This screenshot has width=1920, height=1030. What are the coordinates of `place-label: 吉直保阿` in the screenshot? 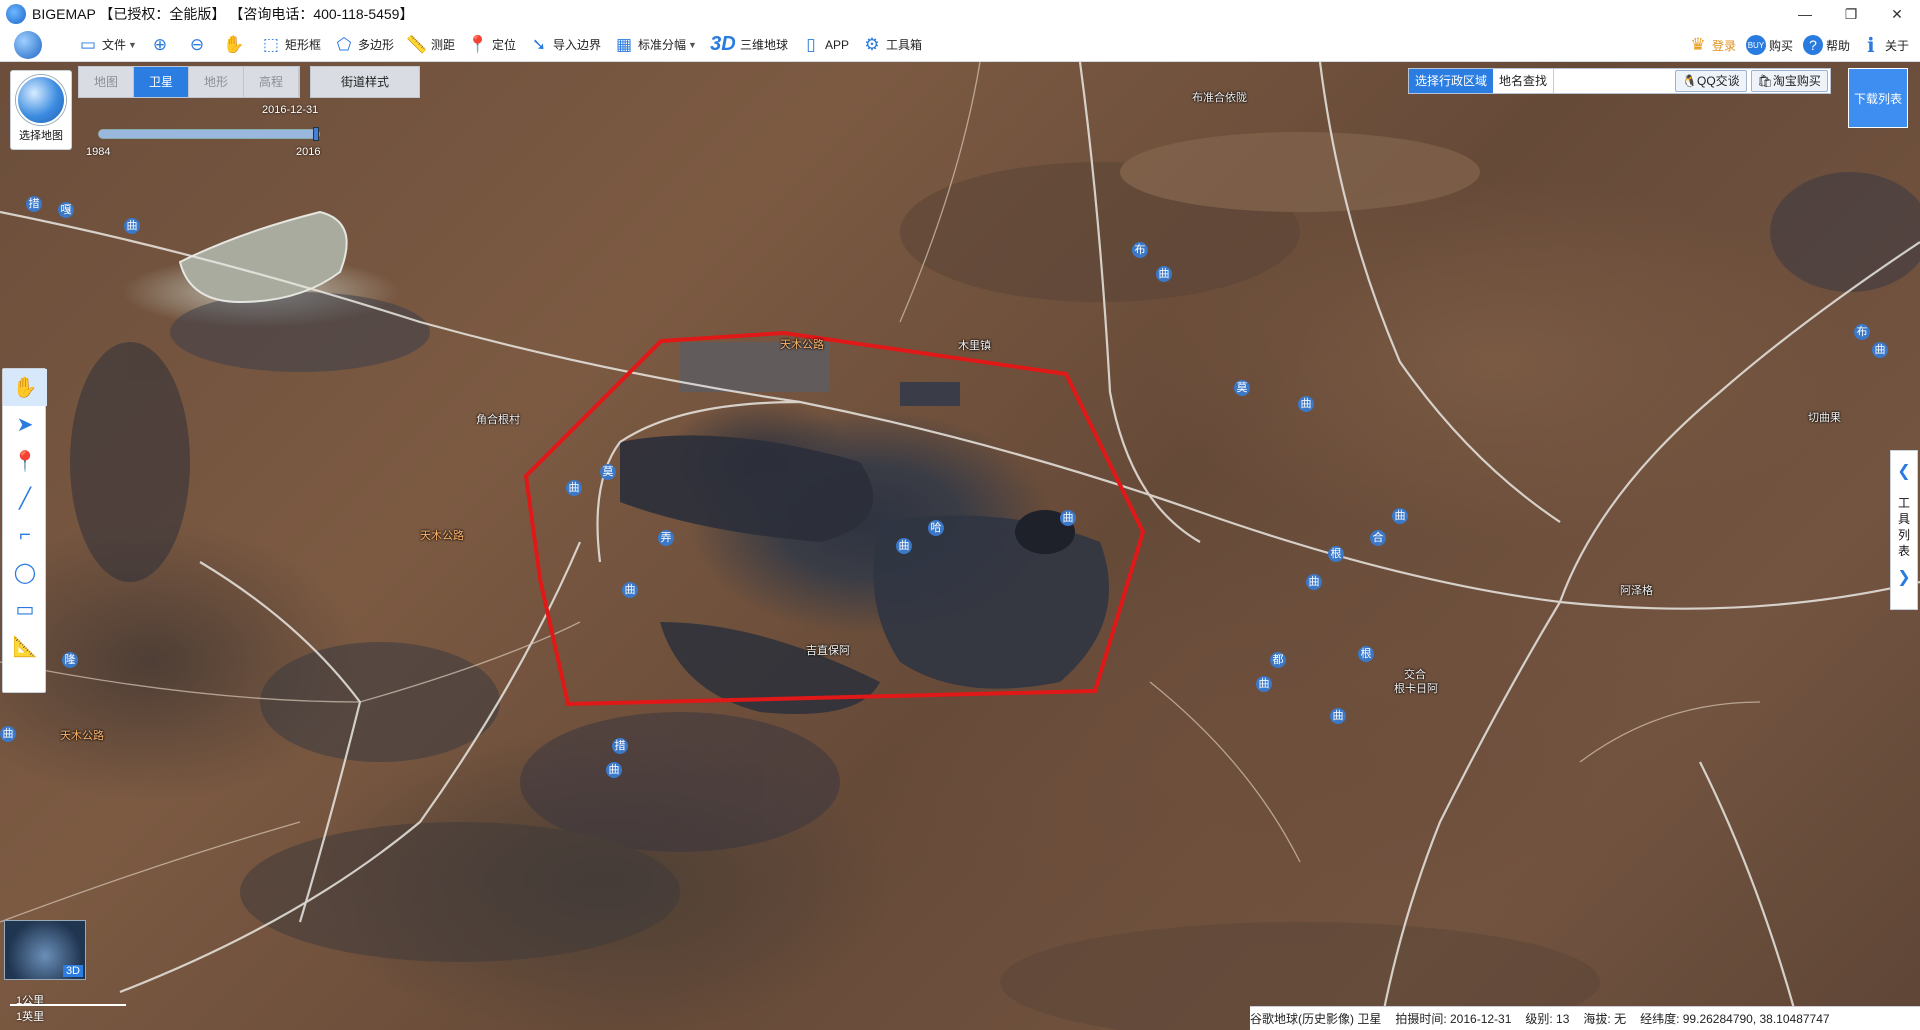 It's located at (828, 651).